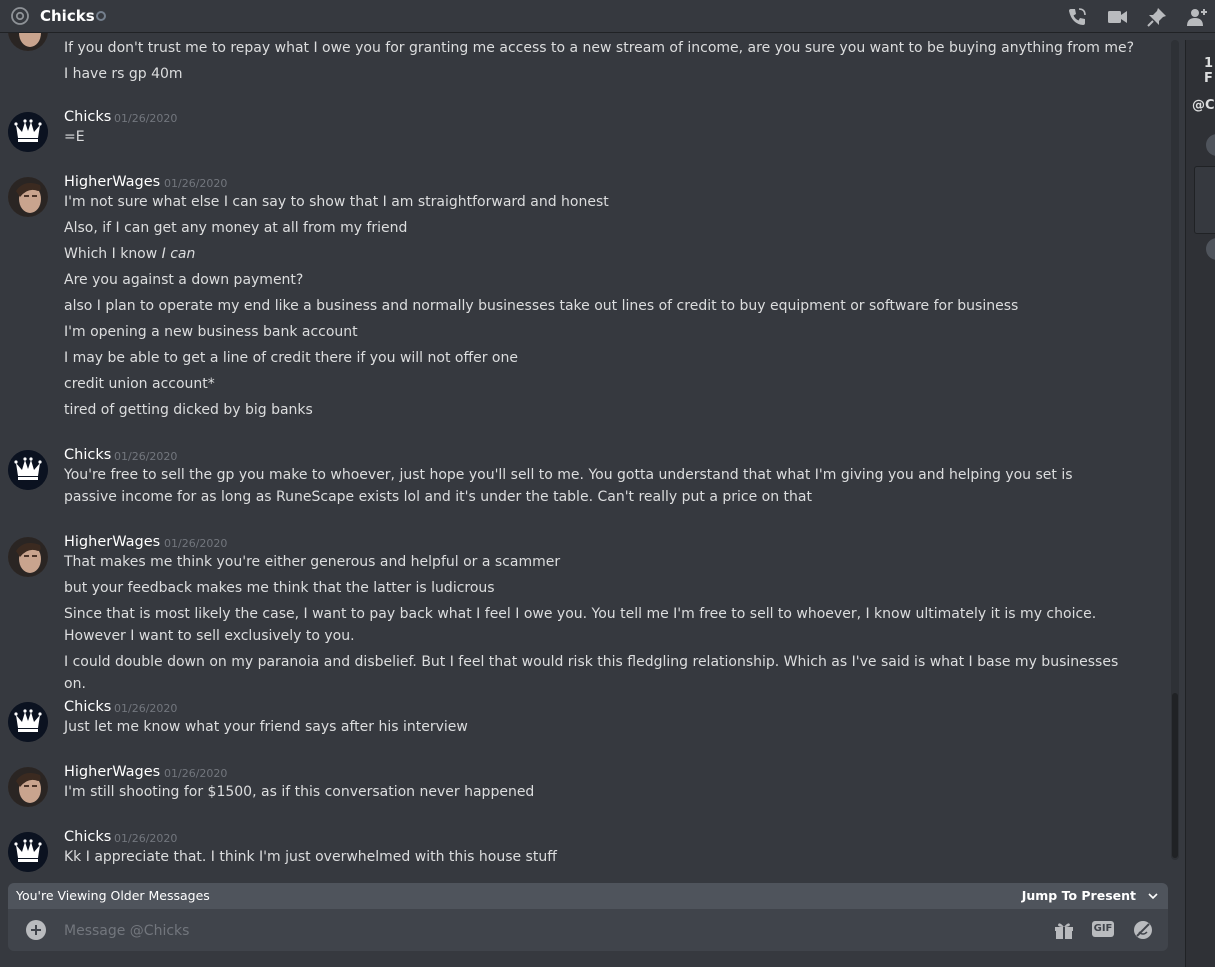 Image resolution: width=1215 pixels, height=967 pixels. I want to click on message-text-content: tired of getting dicked by big banks, so click(188, 410).